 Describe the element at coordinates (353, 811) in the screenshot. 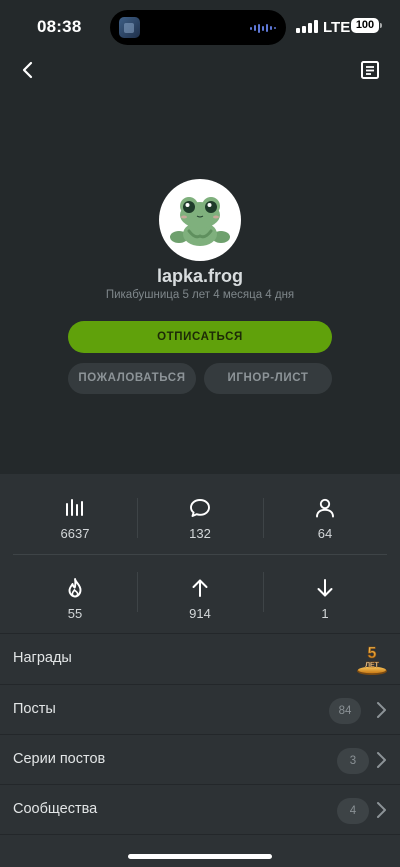

I see `communities-count-badge: 4` at that location.